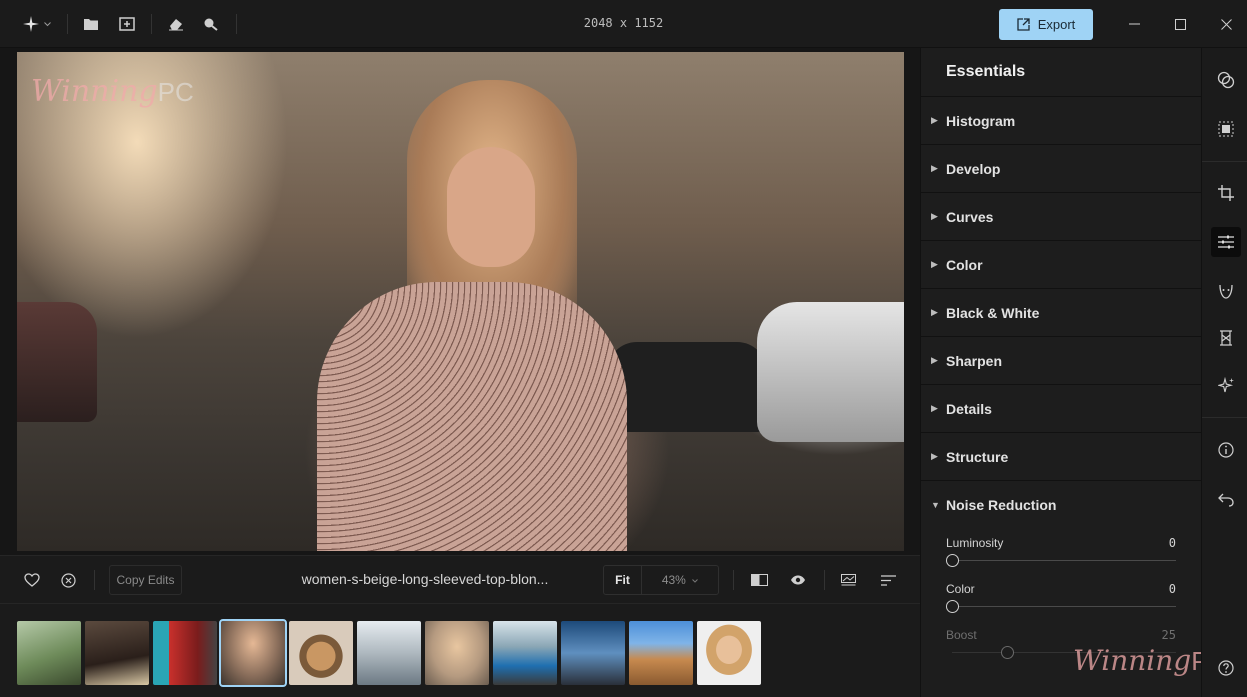 This screenshot has height=697, width=1247. I want to click on fit-button: Fit, so click(623, 580).